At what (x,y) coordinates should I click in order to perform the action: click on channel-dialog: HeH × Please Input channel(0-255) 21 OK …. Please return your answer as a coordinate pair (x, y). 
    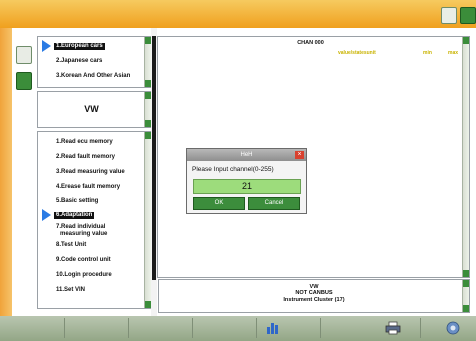
    Looking at the image, I should click on (246, 181).